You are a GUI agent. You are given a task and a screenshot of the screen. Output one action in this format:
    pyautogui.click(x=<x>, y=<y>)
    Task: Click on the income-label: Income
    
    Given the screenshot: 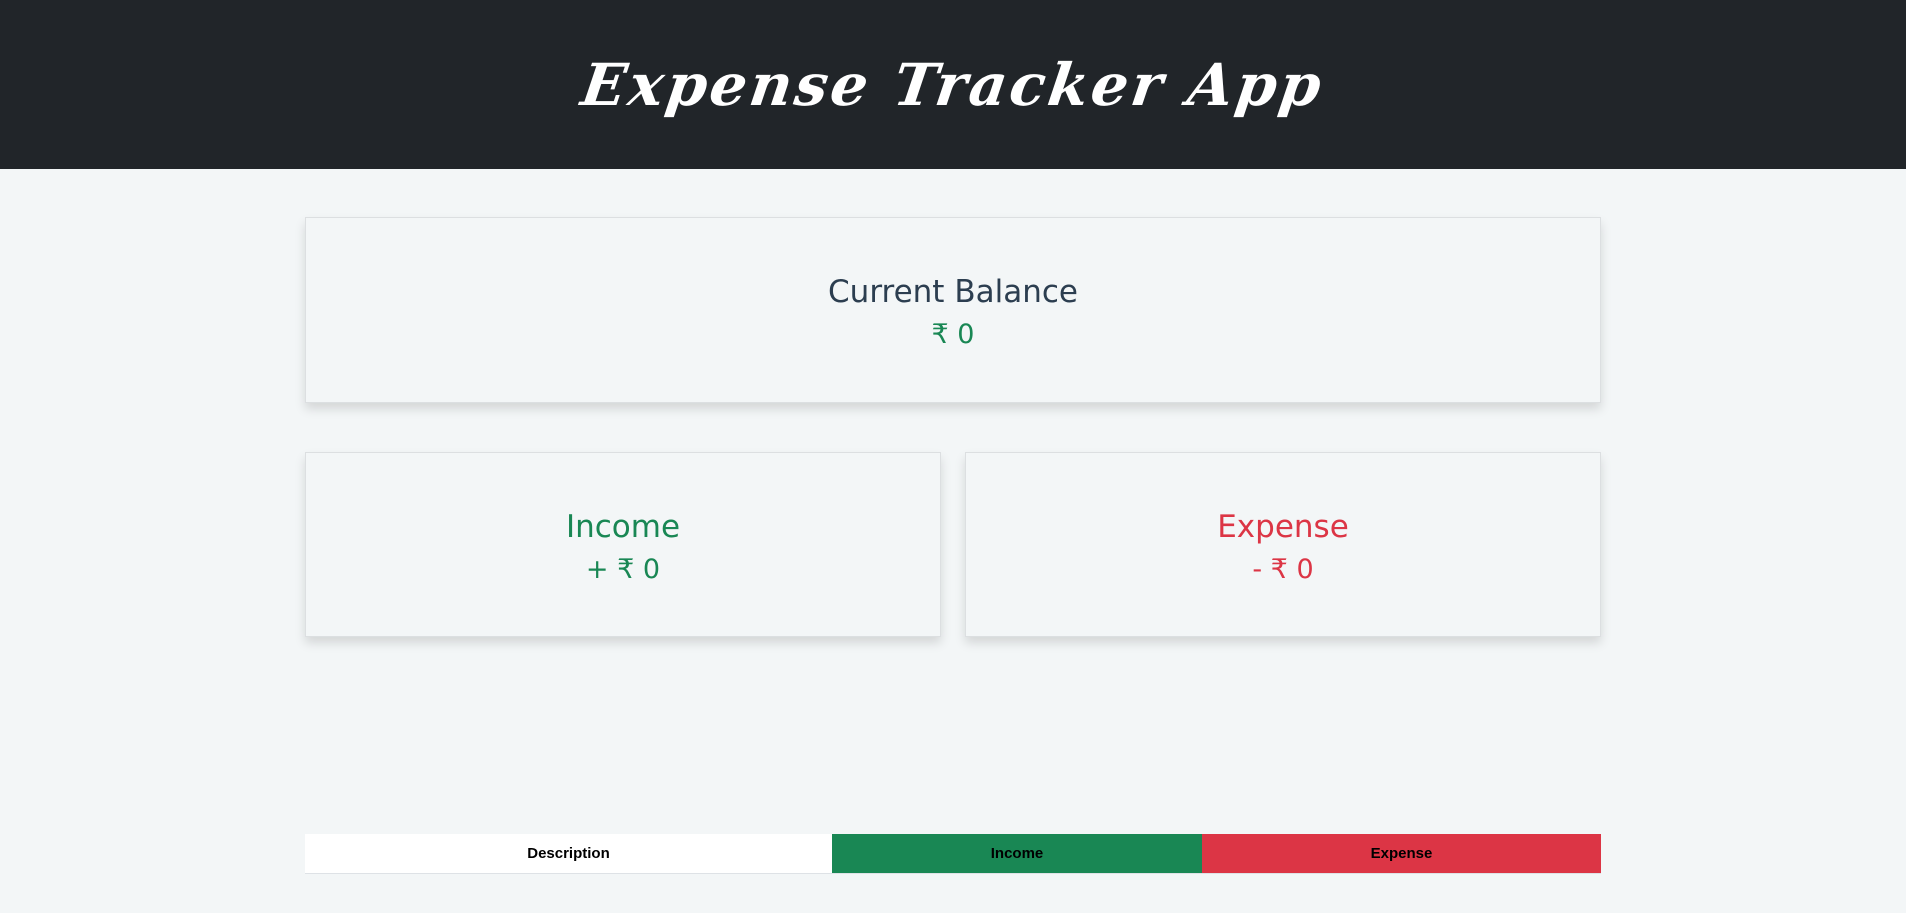 What is the action you would take?
    pyautogui.click(x=623, y=526)
    